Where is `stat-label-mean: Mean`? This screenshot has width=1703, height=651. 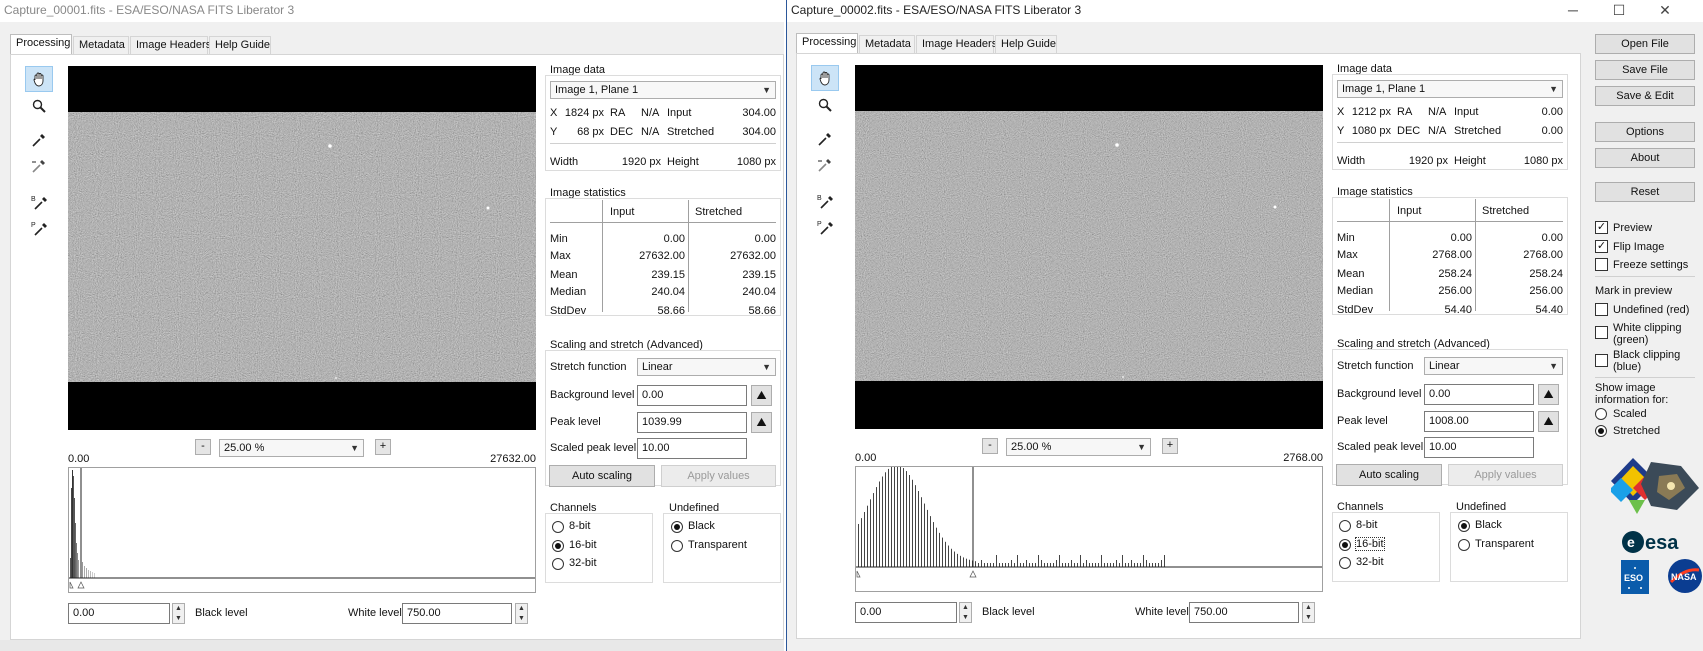 stat-label-mean: Mean is located at coordinates (1351, 274).